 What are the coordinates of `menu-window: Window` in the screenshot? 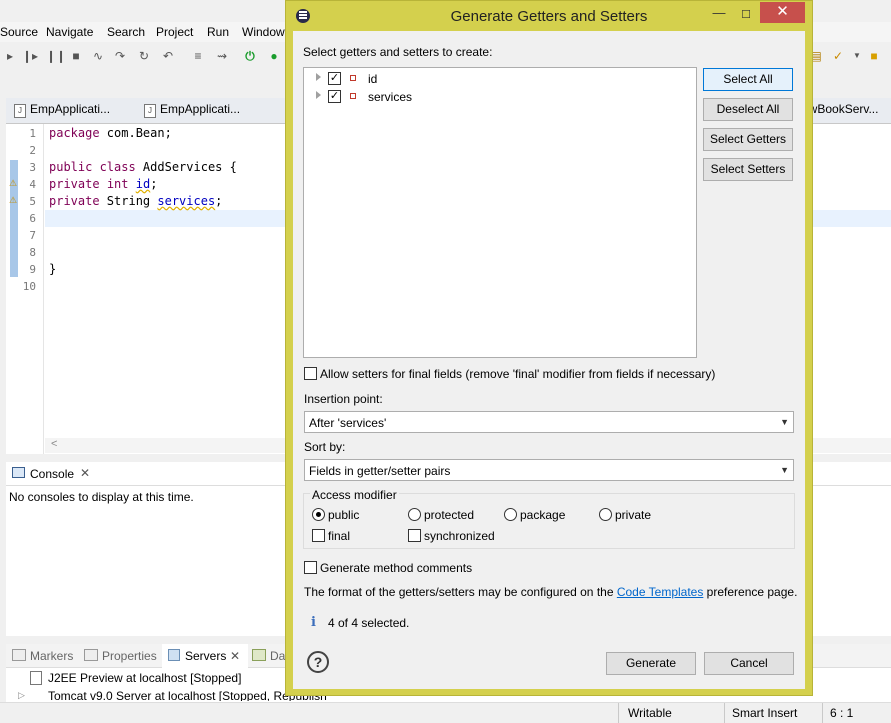 It's located at (263, 32).